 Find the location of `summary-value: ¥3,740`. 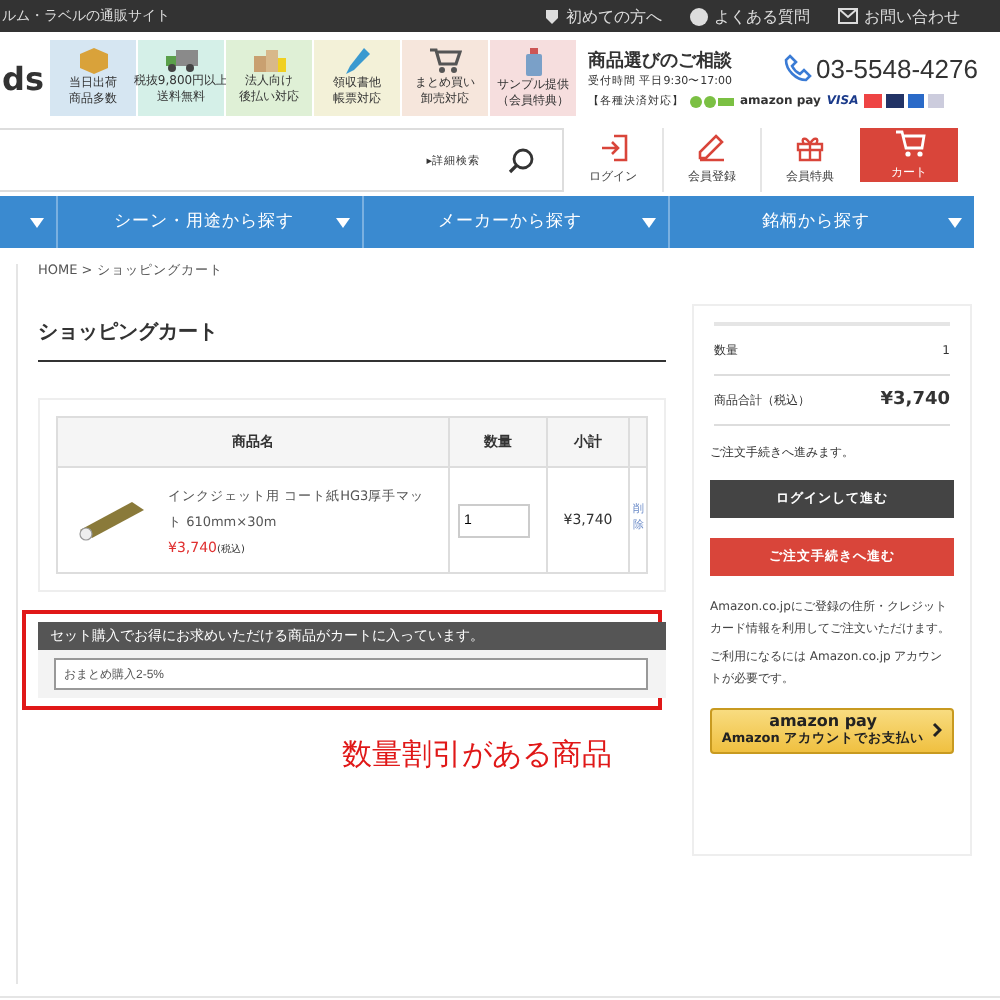

summary-value: ¥3,740 is located at coordinates (915, 400).